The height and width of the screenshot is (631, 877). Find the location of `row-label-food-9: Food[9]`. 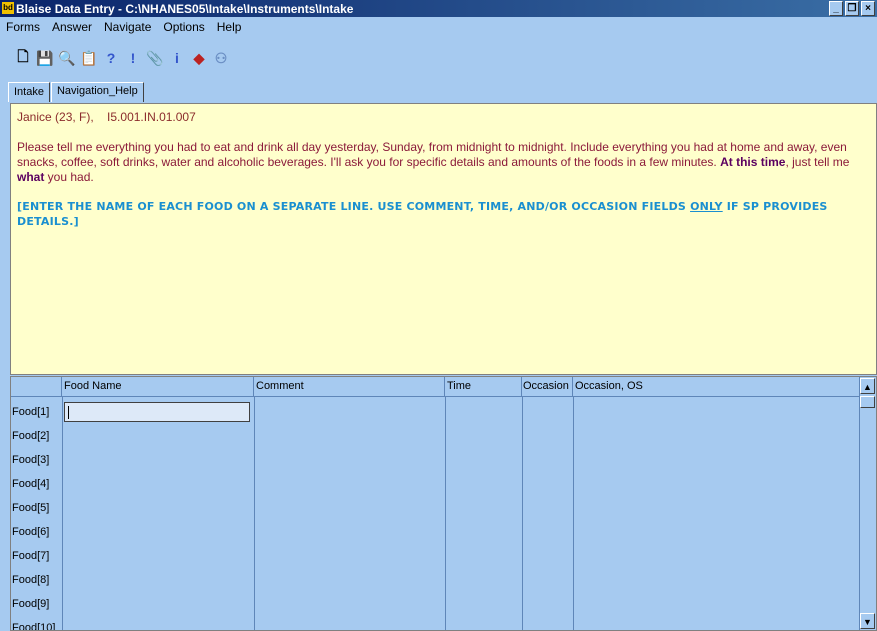

row-label-food-9: Food[9] is located at coordinates (37, 604).